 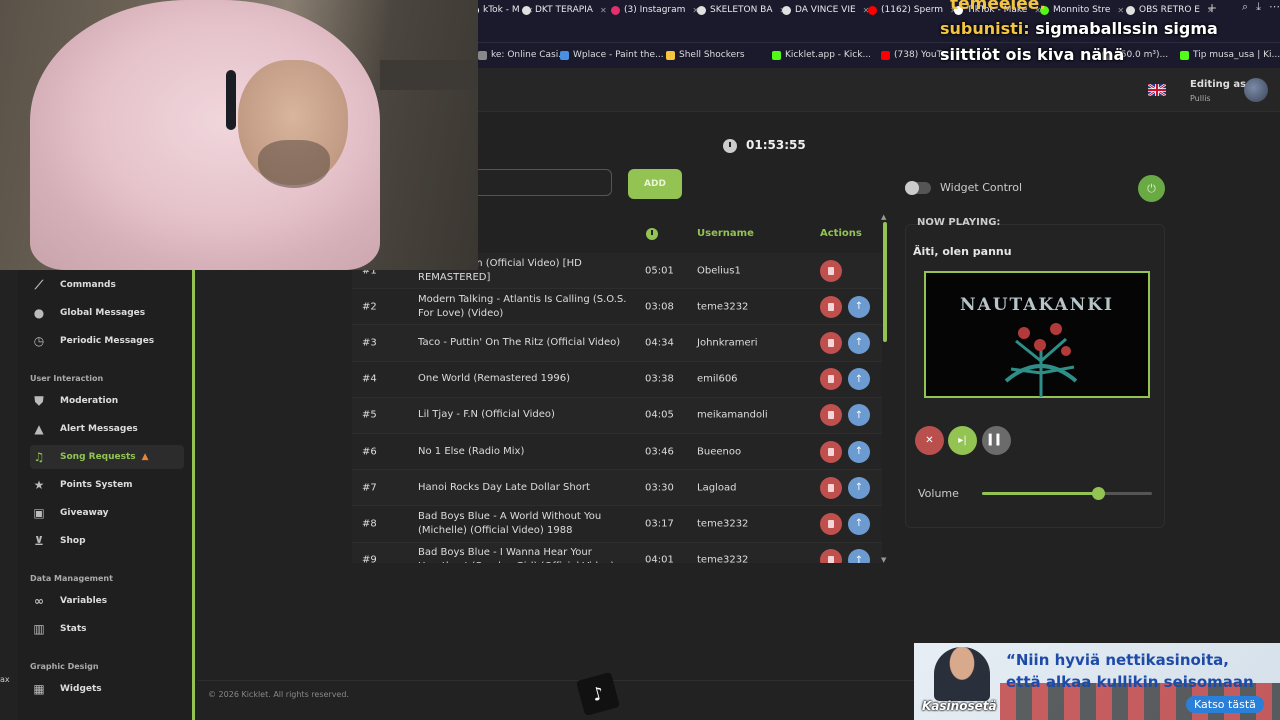 I want to click on webcam-overlay, so click(x=239, y=135).